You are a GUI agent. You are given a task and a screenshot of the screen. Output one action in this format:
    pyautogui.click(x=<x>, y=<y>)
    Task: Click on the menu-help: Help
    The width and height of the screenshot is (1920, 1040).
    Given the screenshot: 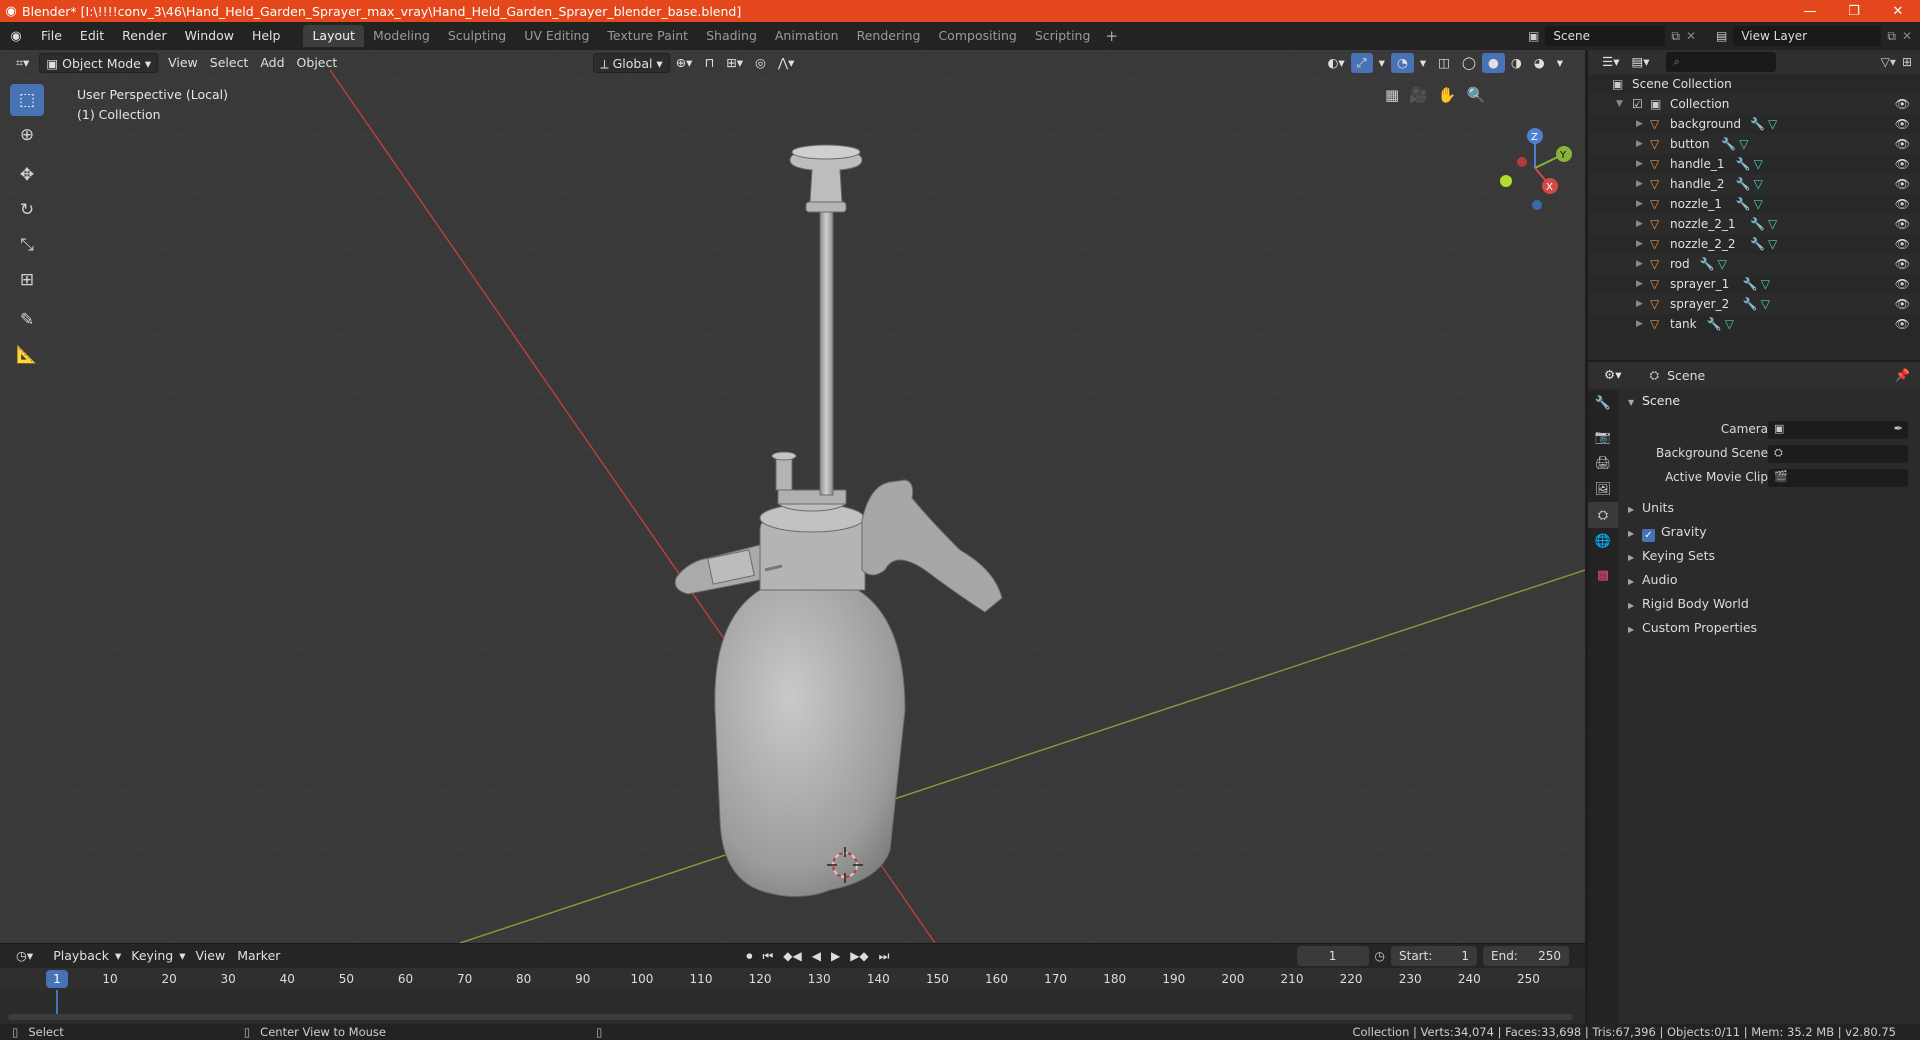 What is the action you would take?
    pyautogui.click(x=266, y=36)
    